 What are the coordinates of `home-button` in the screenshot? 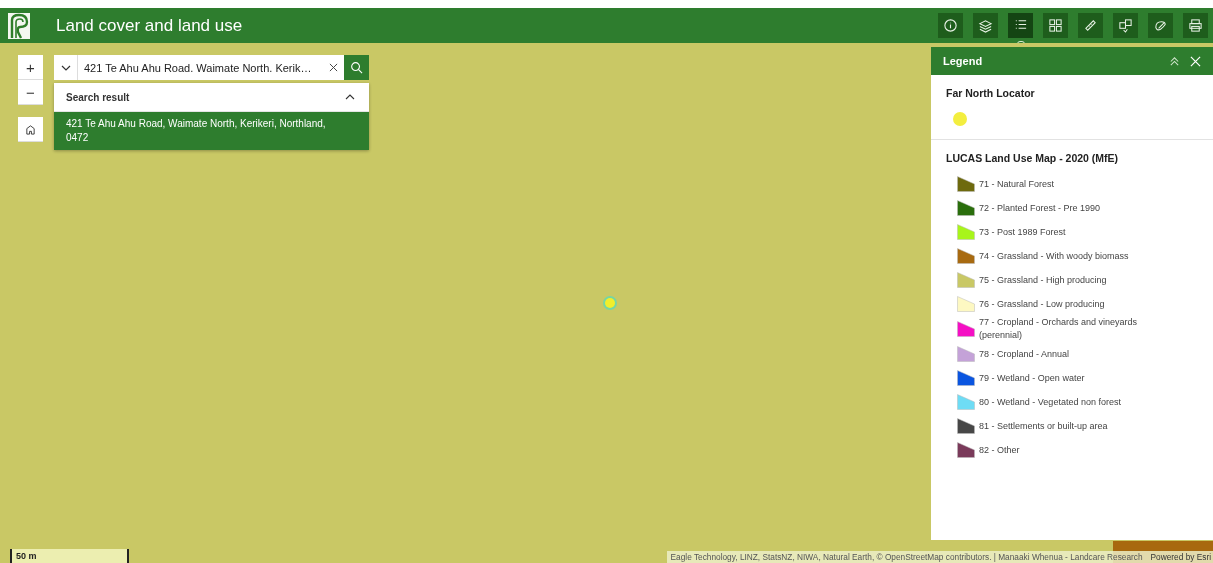 It's located at (30, 129).